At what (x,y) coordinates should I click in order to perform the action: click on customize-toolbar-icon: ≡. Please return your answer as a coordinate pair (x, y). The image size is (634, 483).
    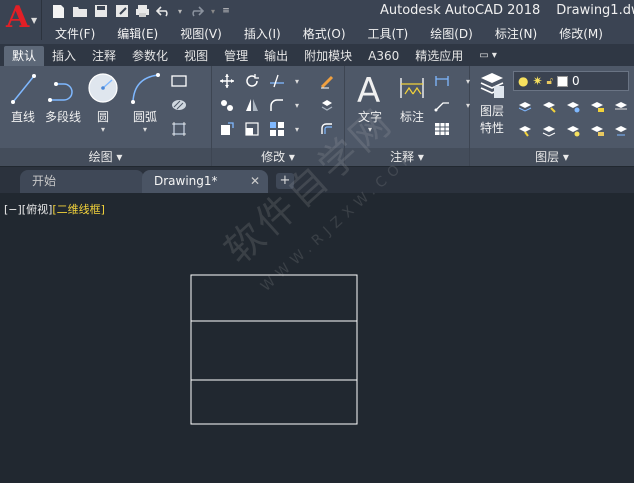
    Looking at the image, I should click on (226, 11).